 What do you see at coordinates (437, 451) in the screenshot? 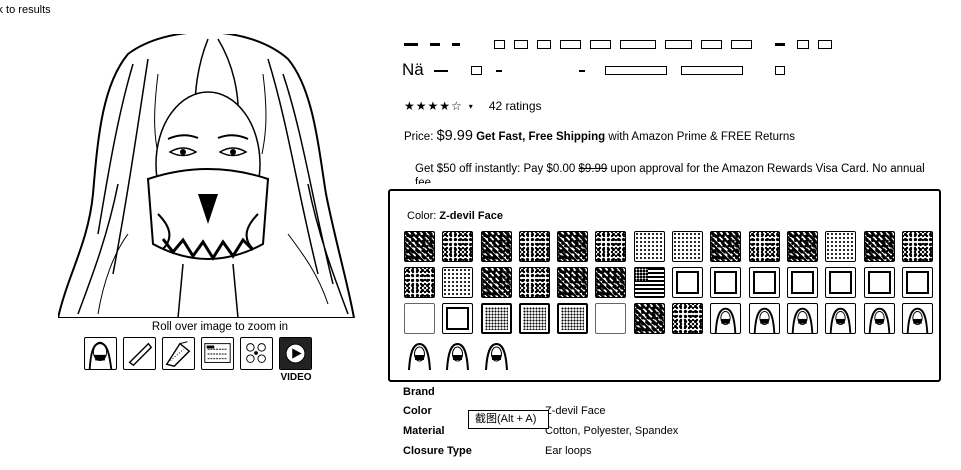
I see `spec-key: Closure Type` at bounding box center [437, 451].